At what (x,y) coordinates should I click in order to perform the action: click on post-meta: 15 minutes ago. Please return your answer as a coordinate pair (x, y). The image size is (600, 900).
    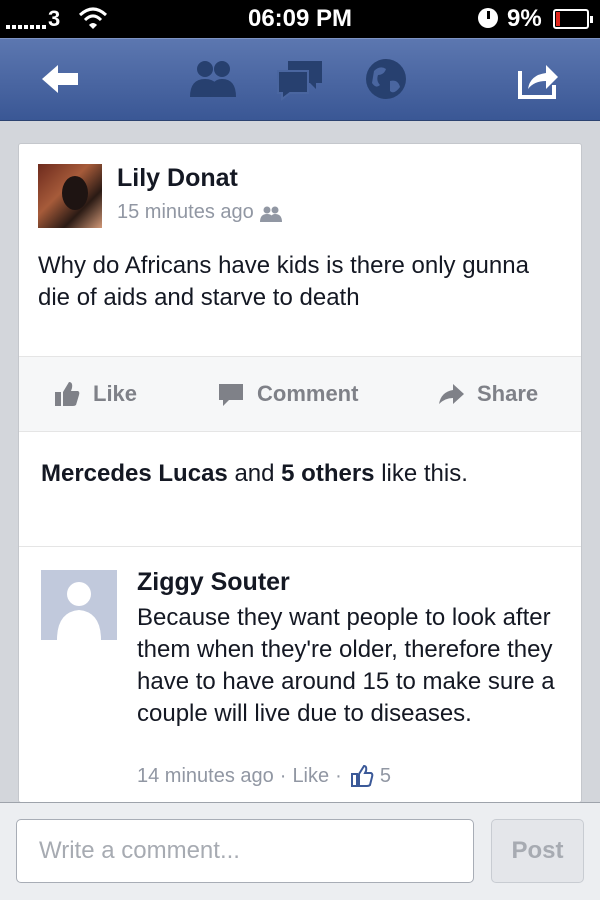
    Looking at the image, I should click on (199, 212).